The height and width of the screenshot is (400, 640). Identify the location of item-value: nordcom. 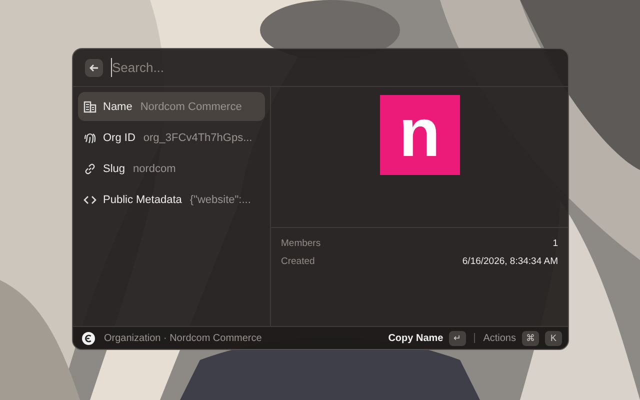
(154, 168).